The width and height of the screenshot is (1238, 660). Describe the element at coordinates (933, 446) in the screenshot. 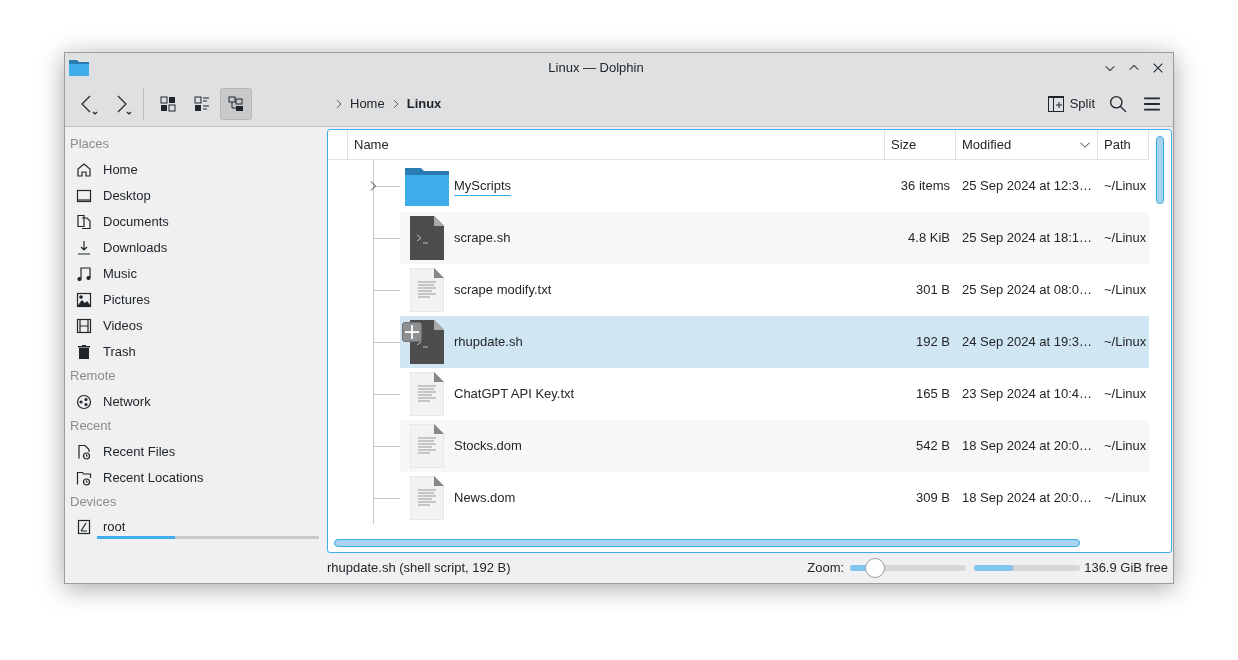

I see `size-cell-text: 542 B` at that location.